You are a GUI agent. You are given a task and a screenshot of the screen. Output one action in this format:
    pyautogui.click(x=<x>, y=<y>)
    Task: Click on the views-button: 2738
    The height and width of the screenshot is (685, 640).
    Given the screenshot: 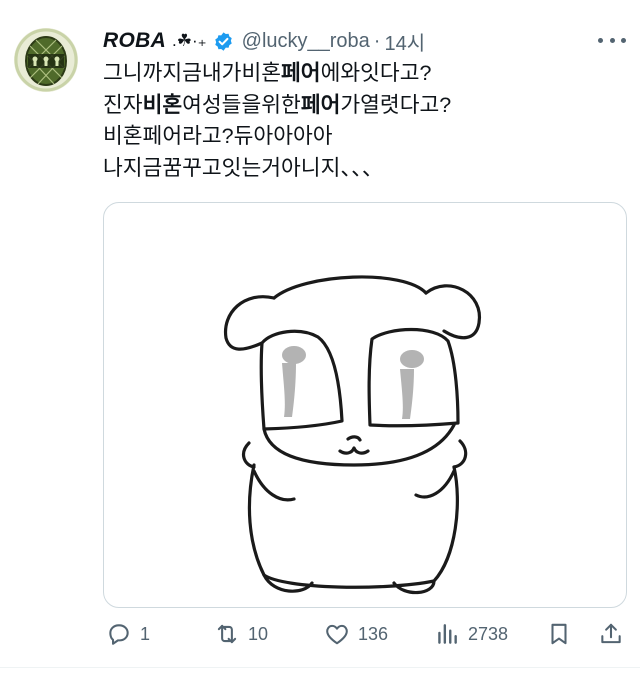 What is the action you would take?
    pyautogui.click(x=471, y=634)
    